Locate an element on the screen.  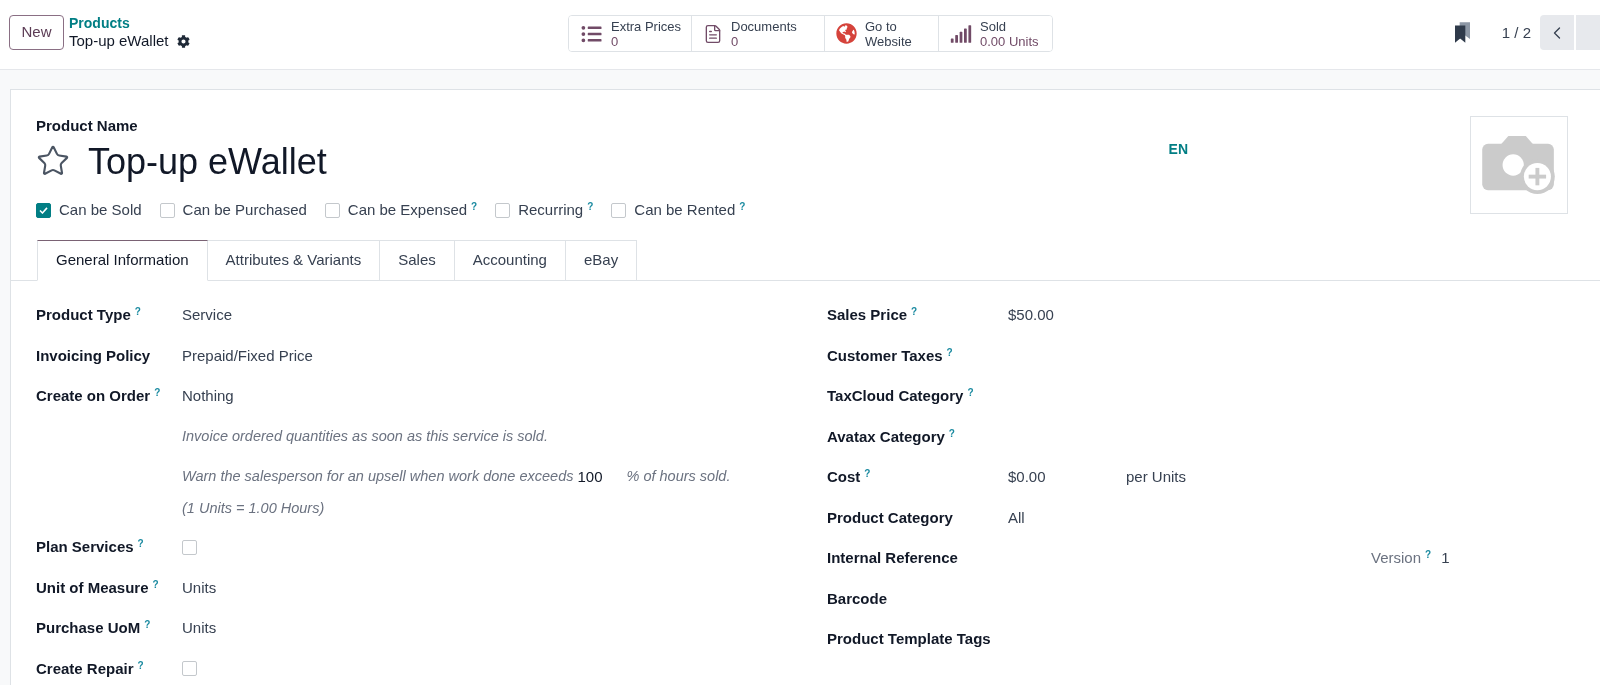
image-upload-button is located at coordinates (1519, 165).